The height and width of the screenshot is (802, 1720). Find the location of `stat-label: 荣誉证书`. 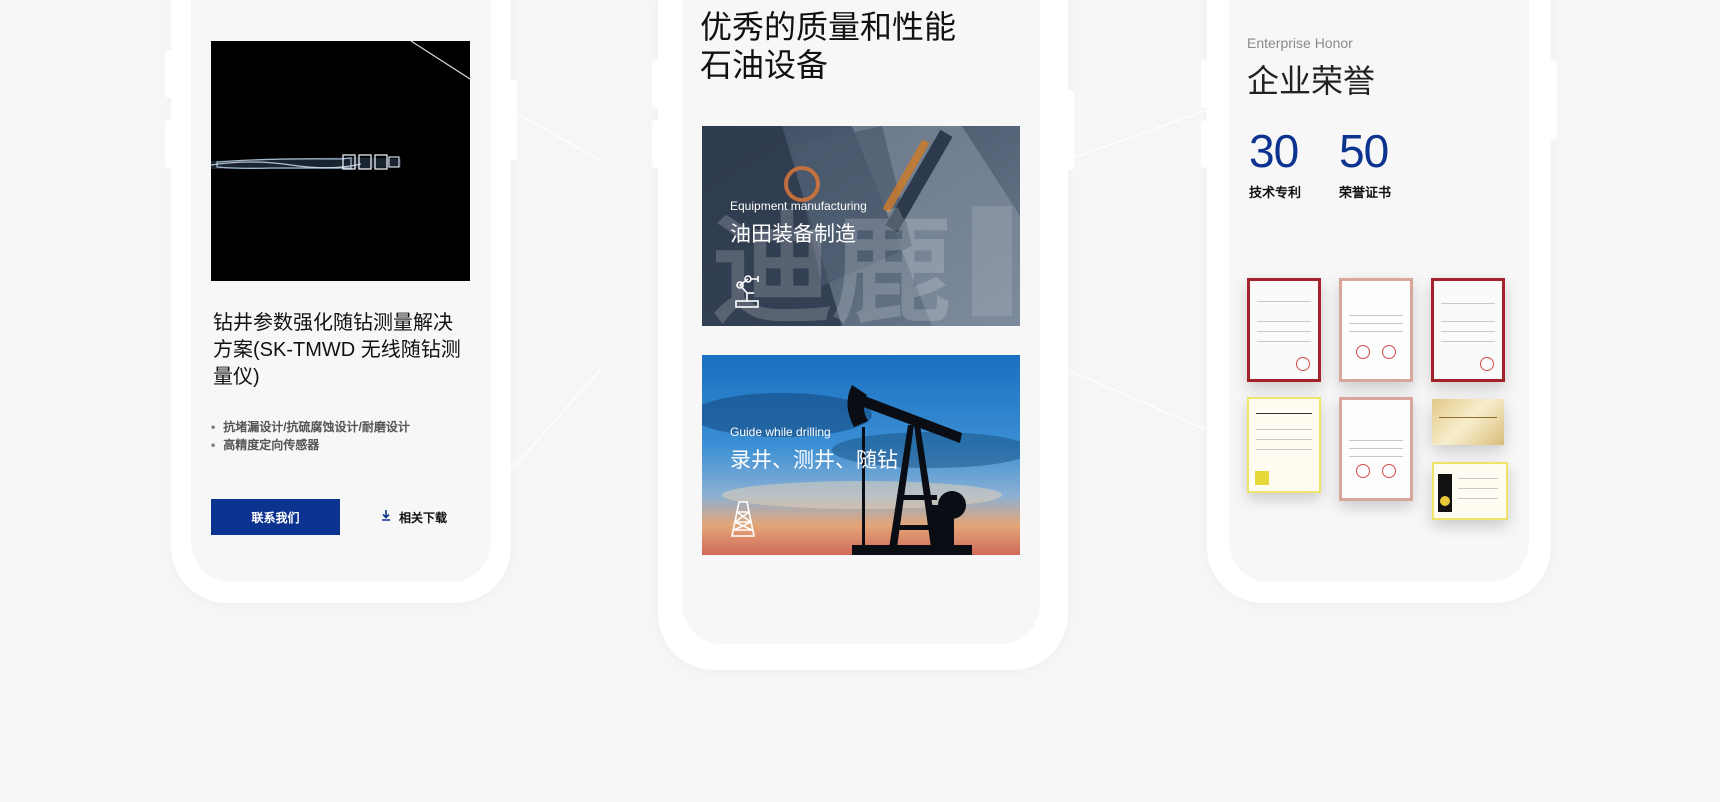

stat-label: 荣誉证书 is located at coordinates (1365, 192).